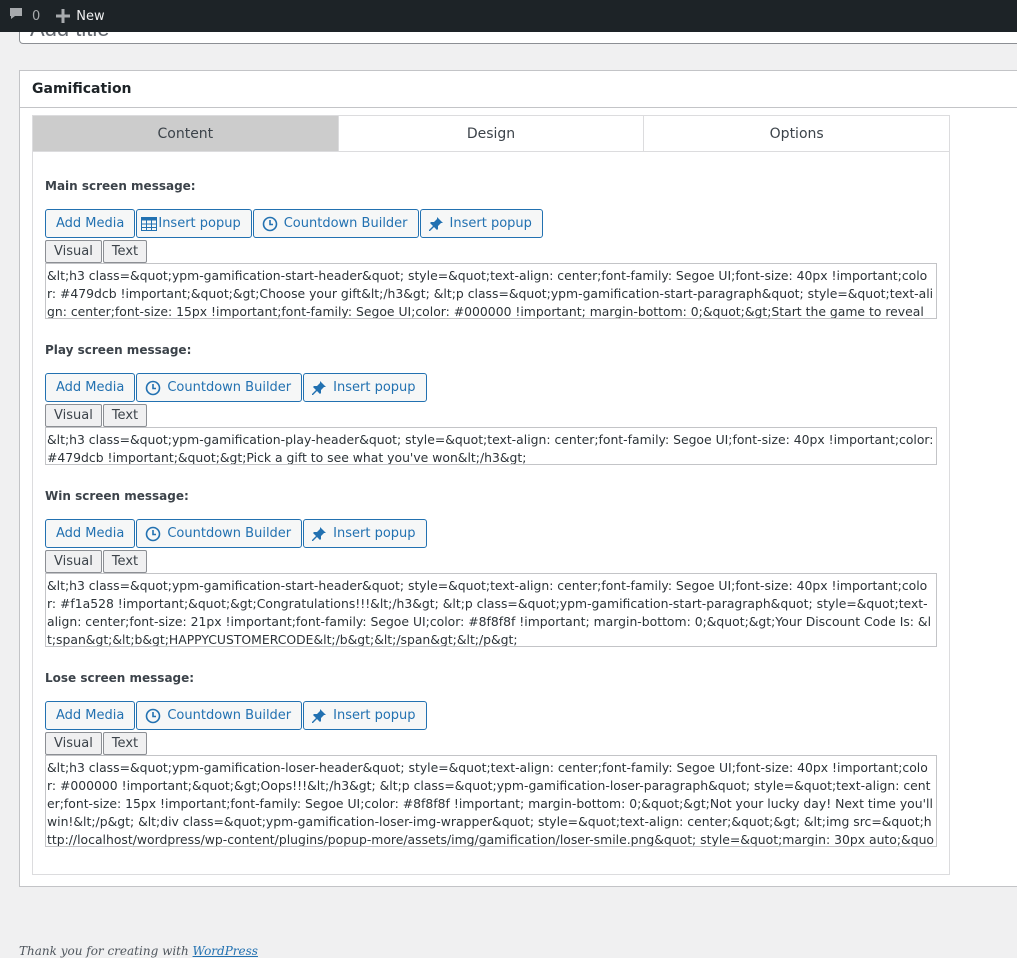 The width and height of the screenshot is (1017, 958). I want to click on tab-design: Design, so click(491, 133).